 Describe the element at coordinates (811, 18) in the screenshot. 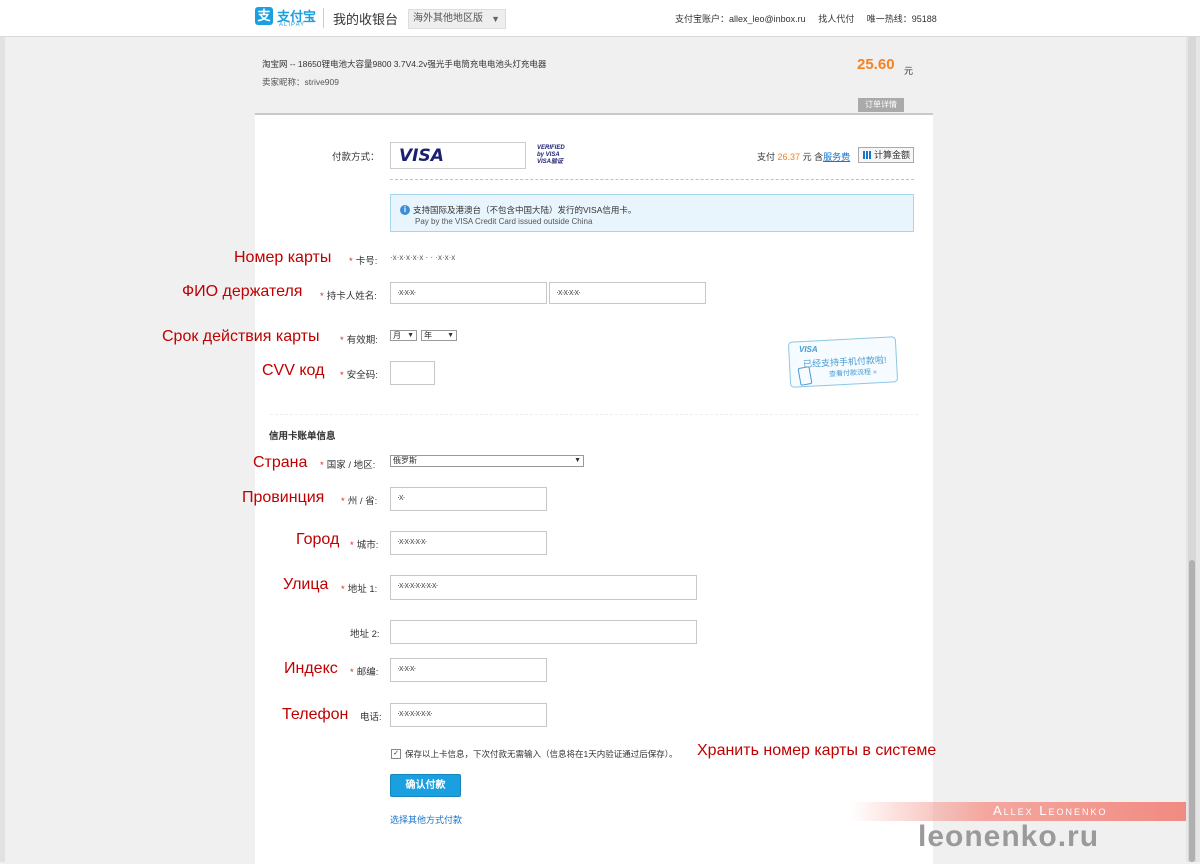

I see `header-account-info: 支付宝账户：allex_leo@inbox.ru 找人代付 唯一热线：95188` at that location.